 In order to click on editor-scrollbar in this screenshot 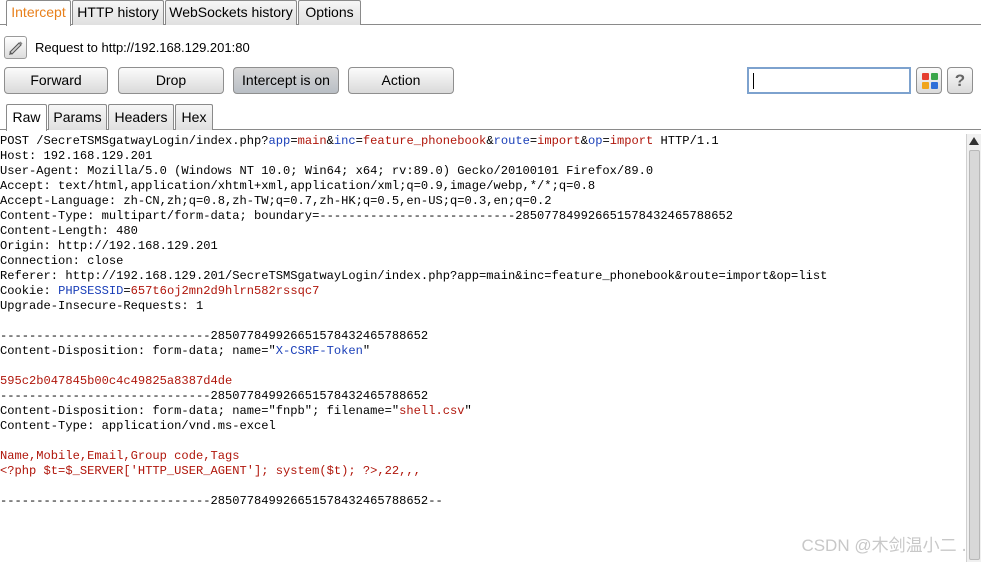, I will do `click(973, 348)`.